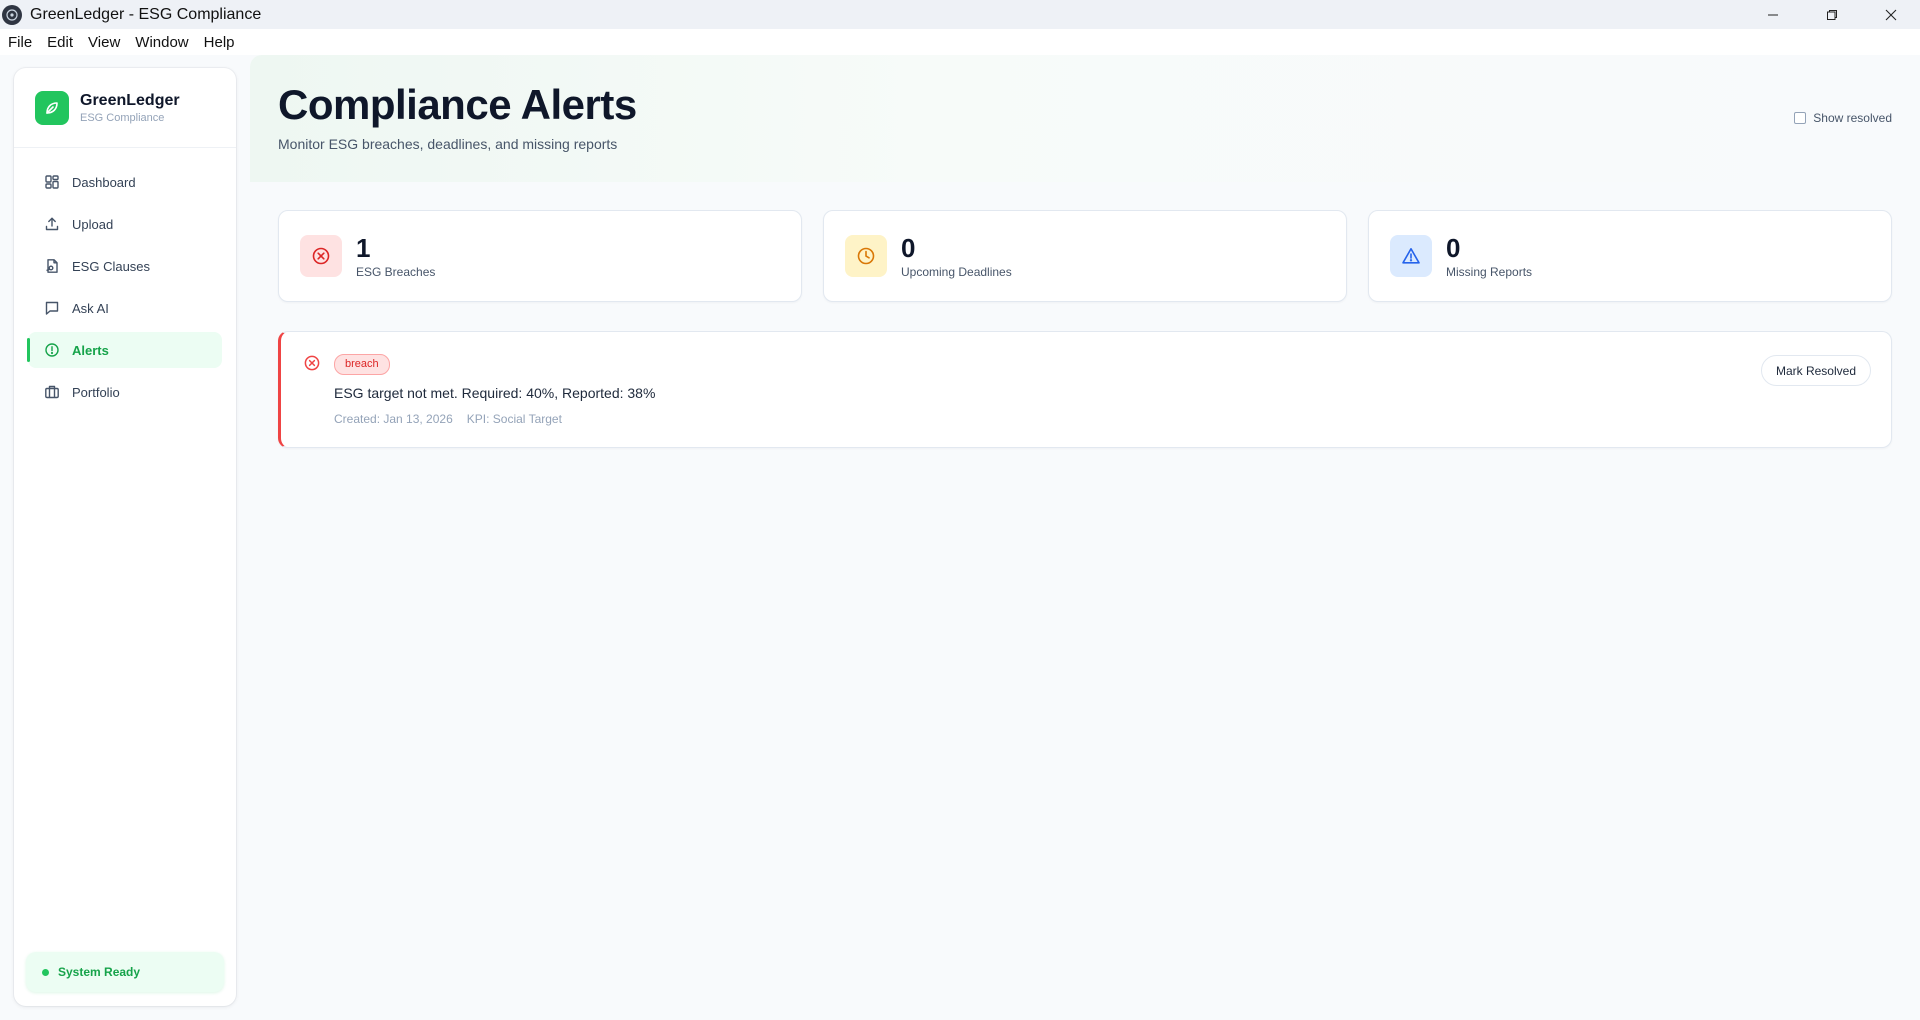 The image size is (1920, 1020). Describe the element at coordinates (956, 271) in the screenshot. I see `stat-label: Upcoming Deadlines` at that location.